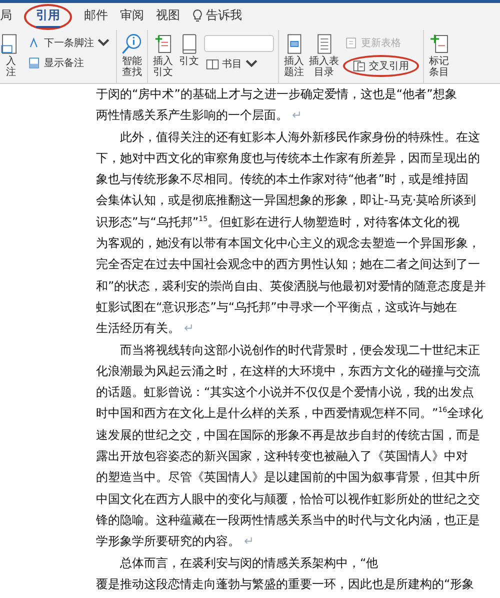 The width and height of the screenshot is (500, 598). I want to click on ribbon-button: 标记 条目, so click(439, 55).